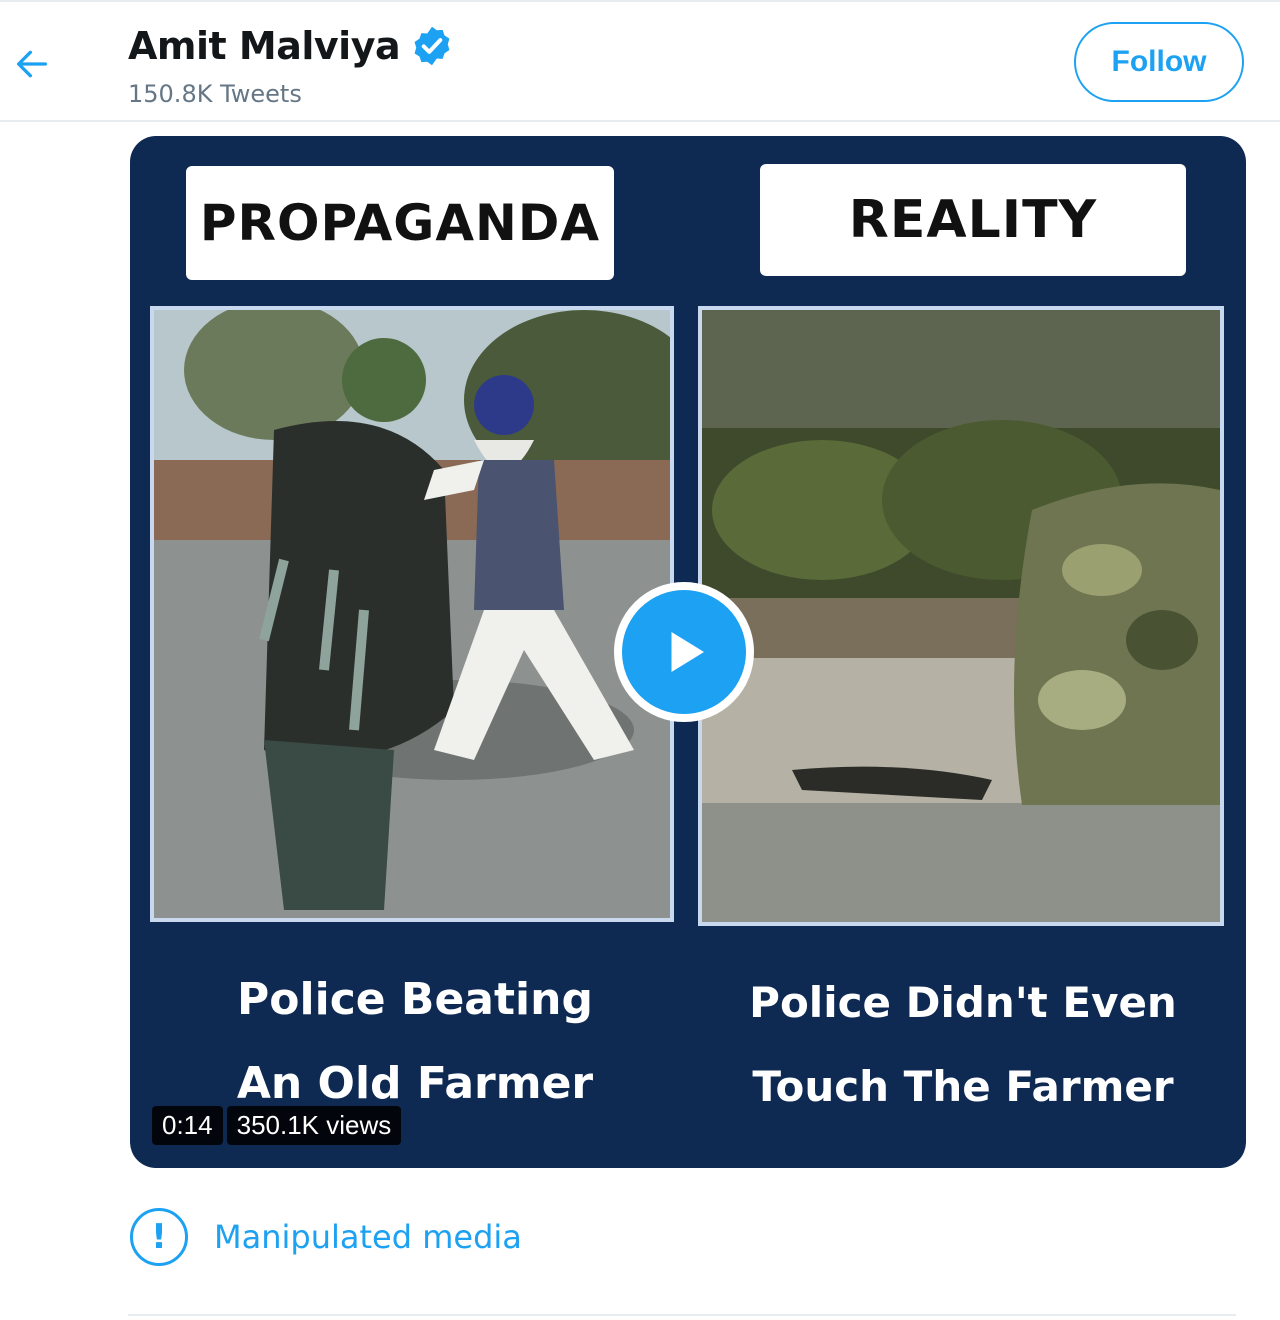  Describe the element at coordinates (187, 1125) in the screenshot. I see `duration-badge: 0:14` at that location.